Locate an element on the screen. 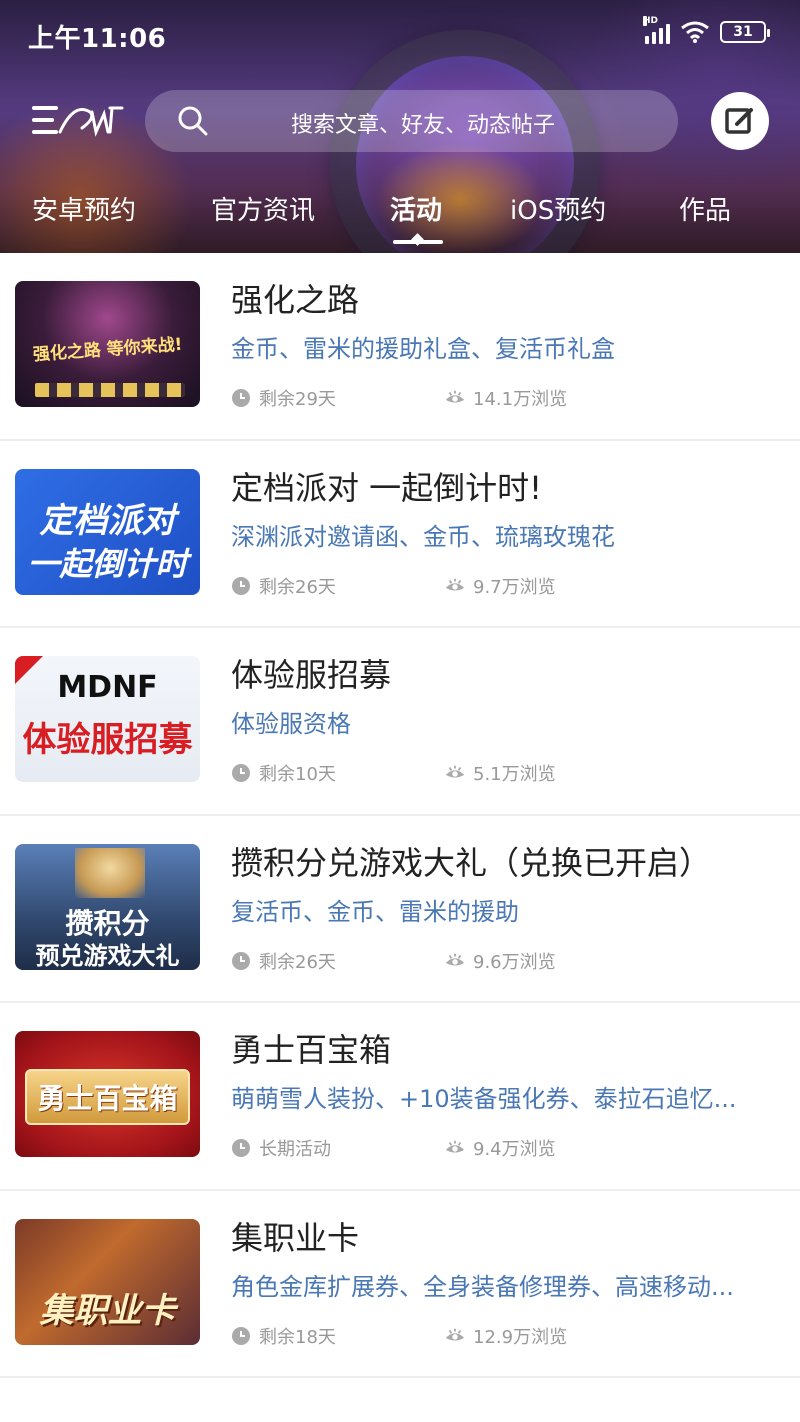  search-icon is located at coordinates (193, 121).